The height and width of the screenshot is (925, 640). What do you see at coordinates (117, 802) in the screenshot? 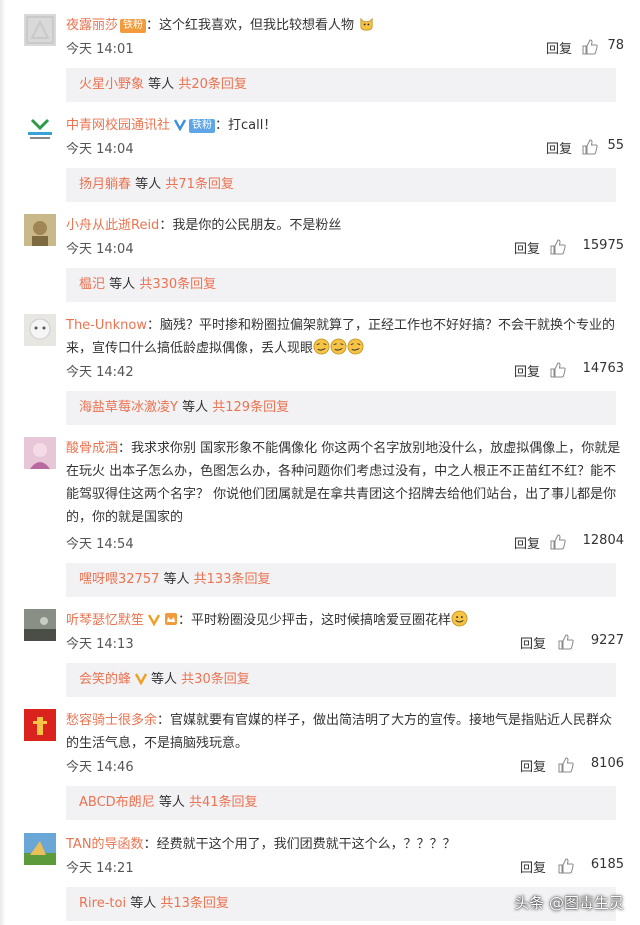
I see `sub-reply-user: ABCD布朗尼` at bounding box center [117, 802].